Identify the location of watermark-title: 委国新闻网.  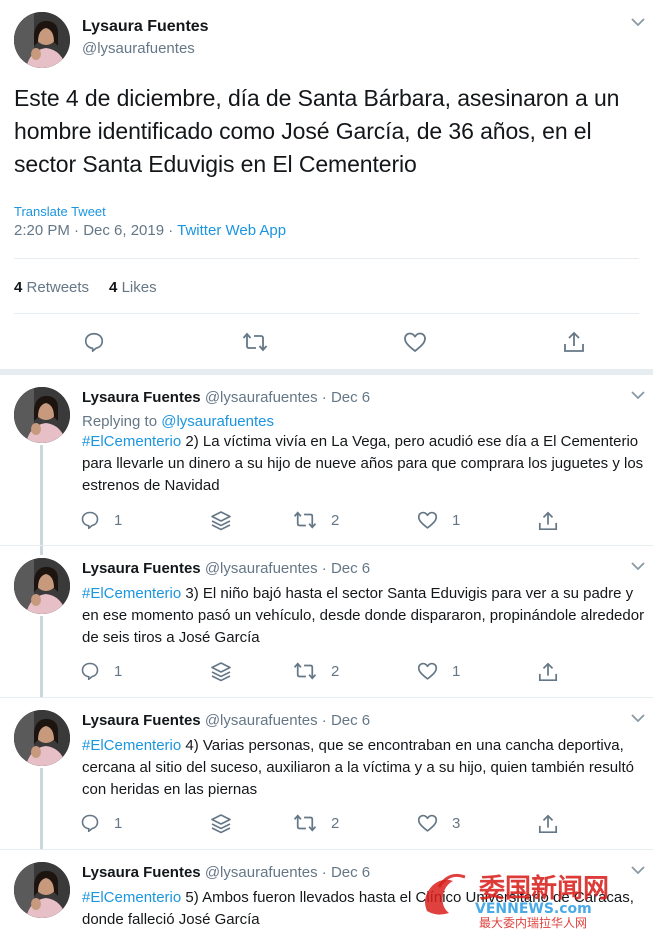
(544, 888).